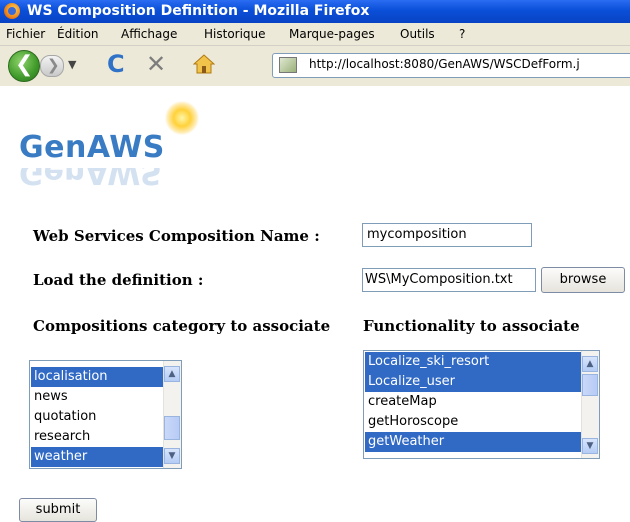  I want to click on forward-button: ❯, so click(52, 66).